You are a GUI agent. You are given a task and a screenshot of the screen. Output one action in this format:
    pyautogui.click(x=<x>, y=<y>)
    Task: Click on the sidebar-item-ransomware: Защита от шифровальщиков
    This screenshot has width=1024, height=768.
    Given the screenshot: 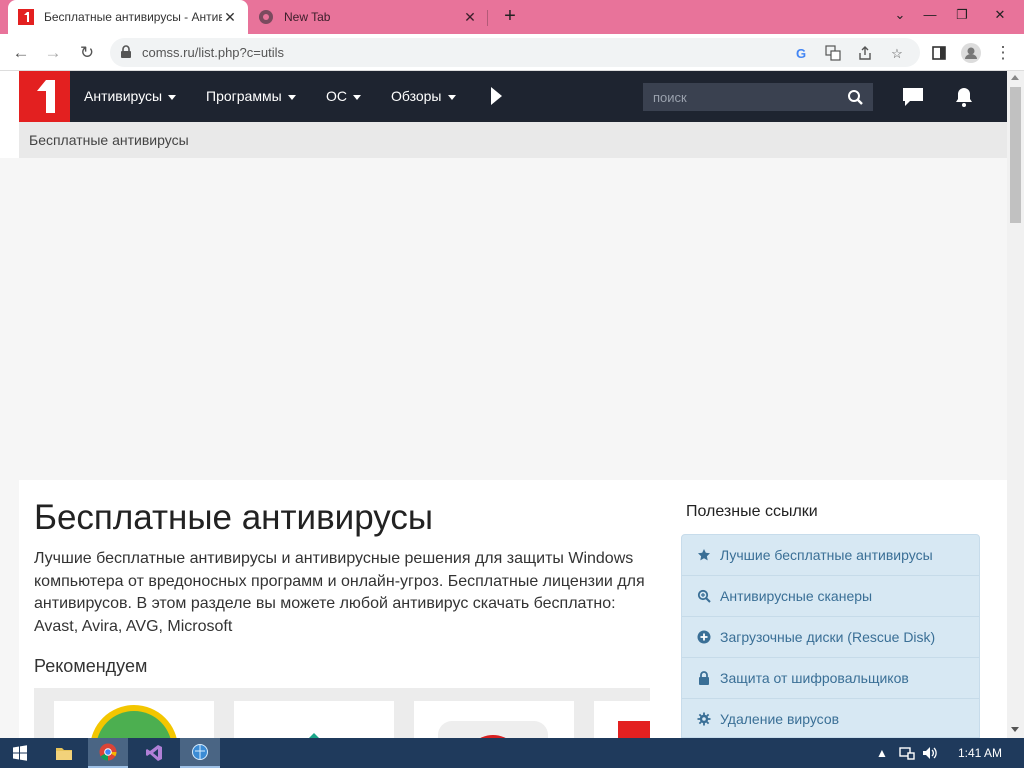 What is the action you would take?
    pyautogui.click(x=830, y=678)
    